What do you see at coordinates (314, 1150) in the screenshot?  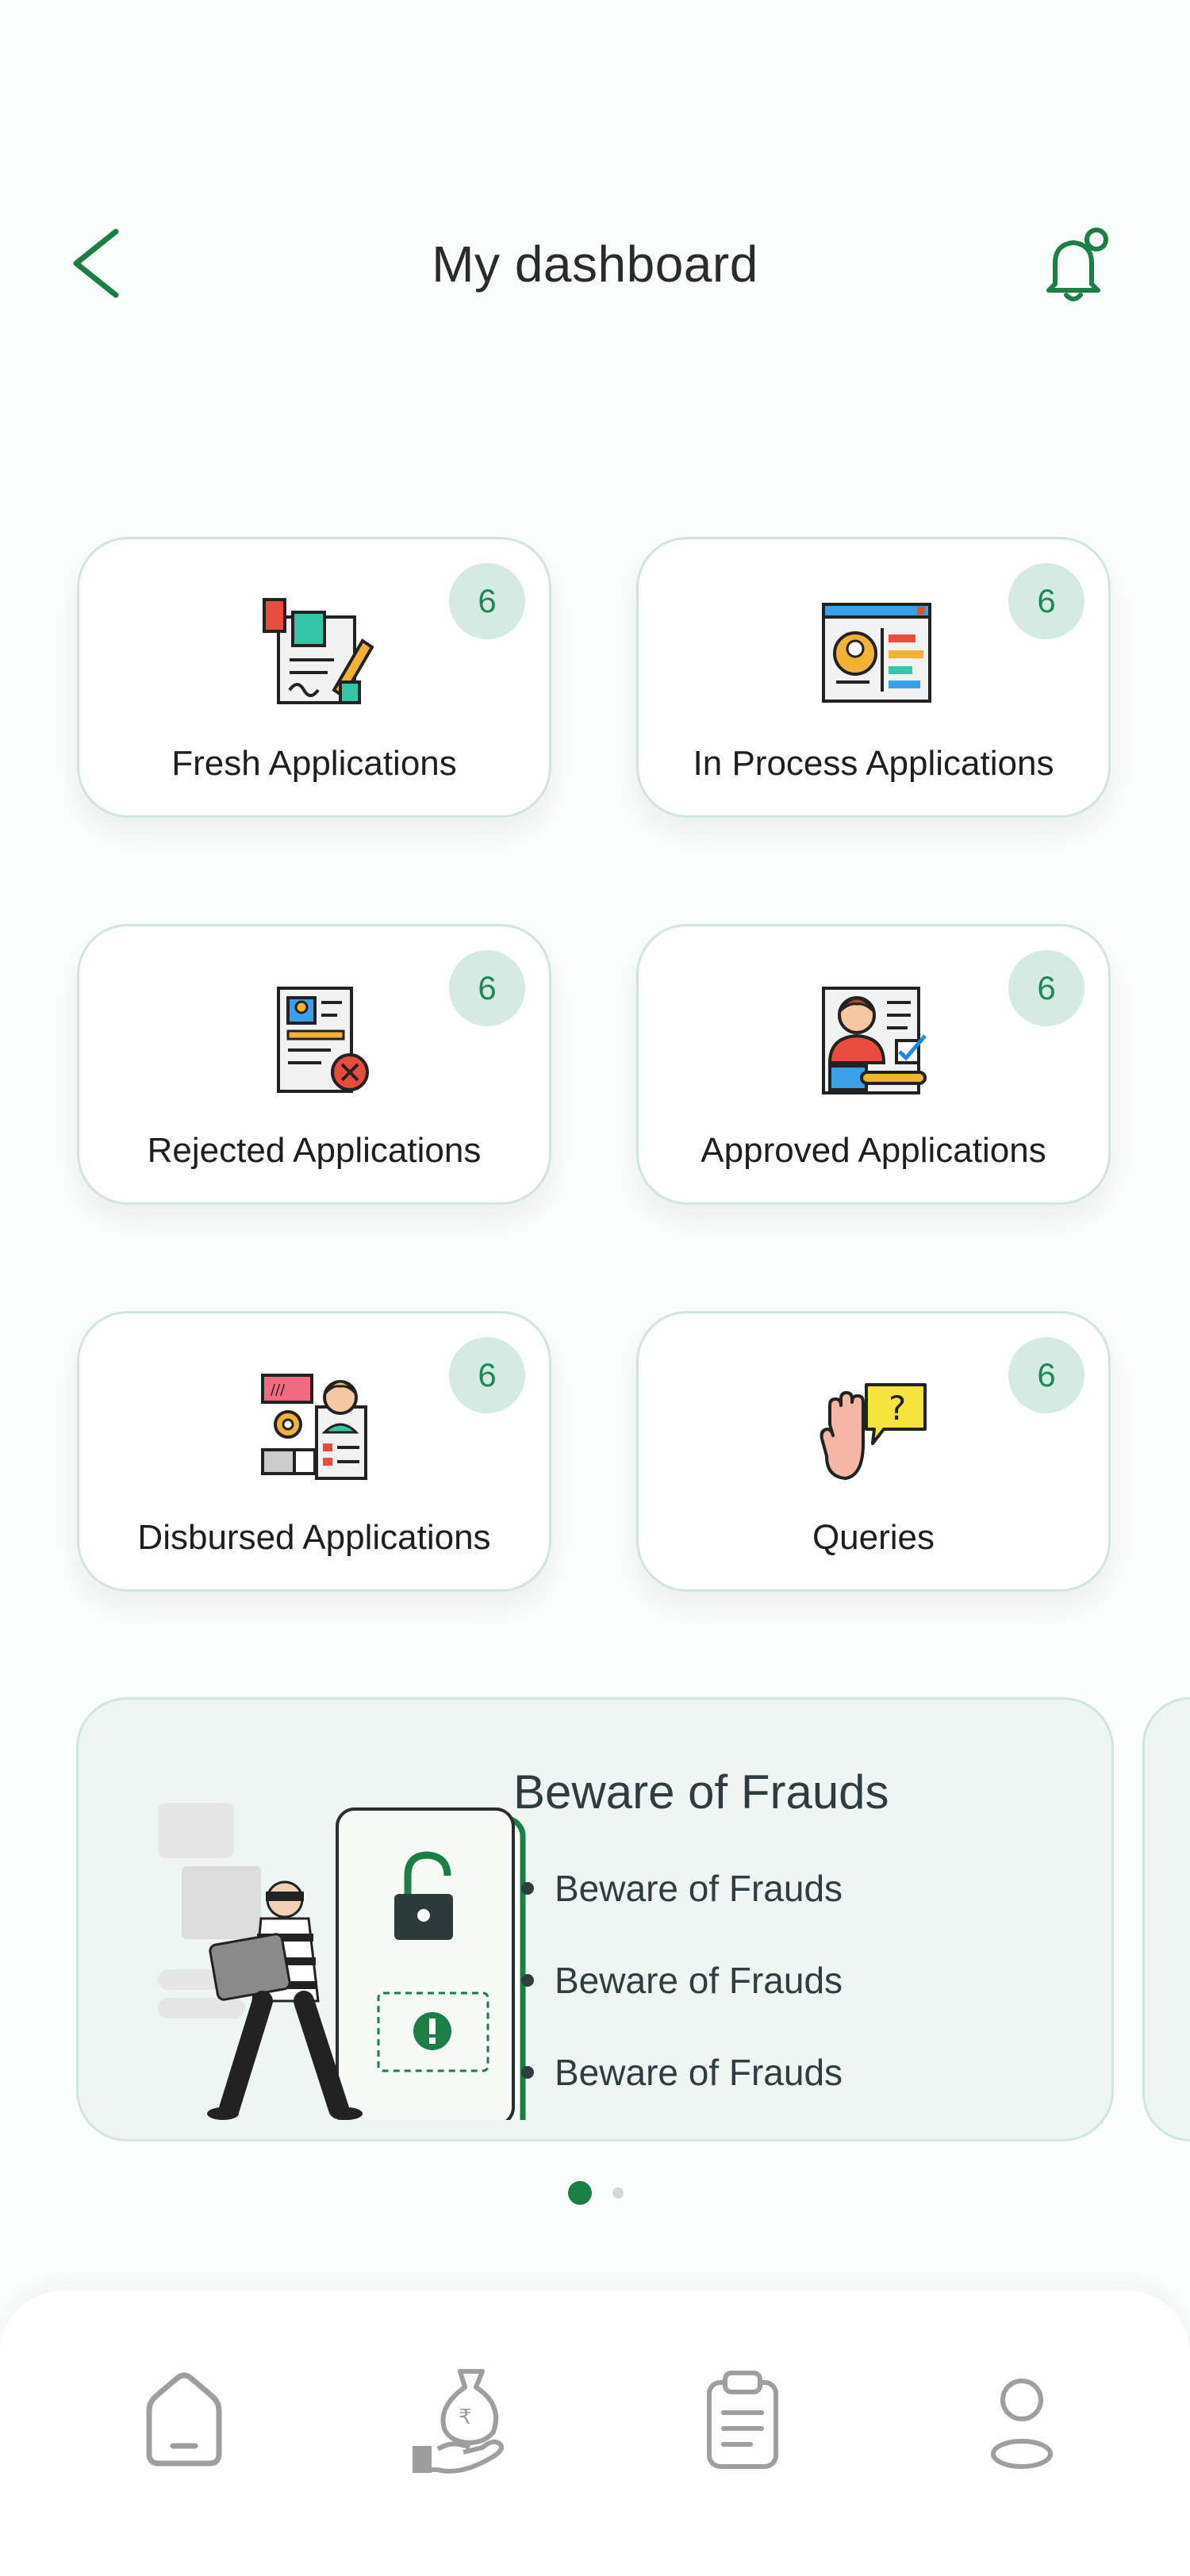 I see `card-label: Rejected Applications` at bounding box center [314, 1150].